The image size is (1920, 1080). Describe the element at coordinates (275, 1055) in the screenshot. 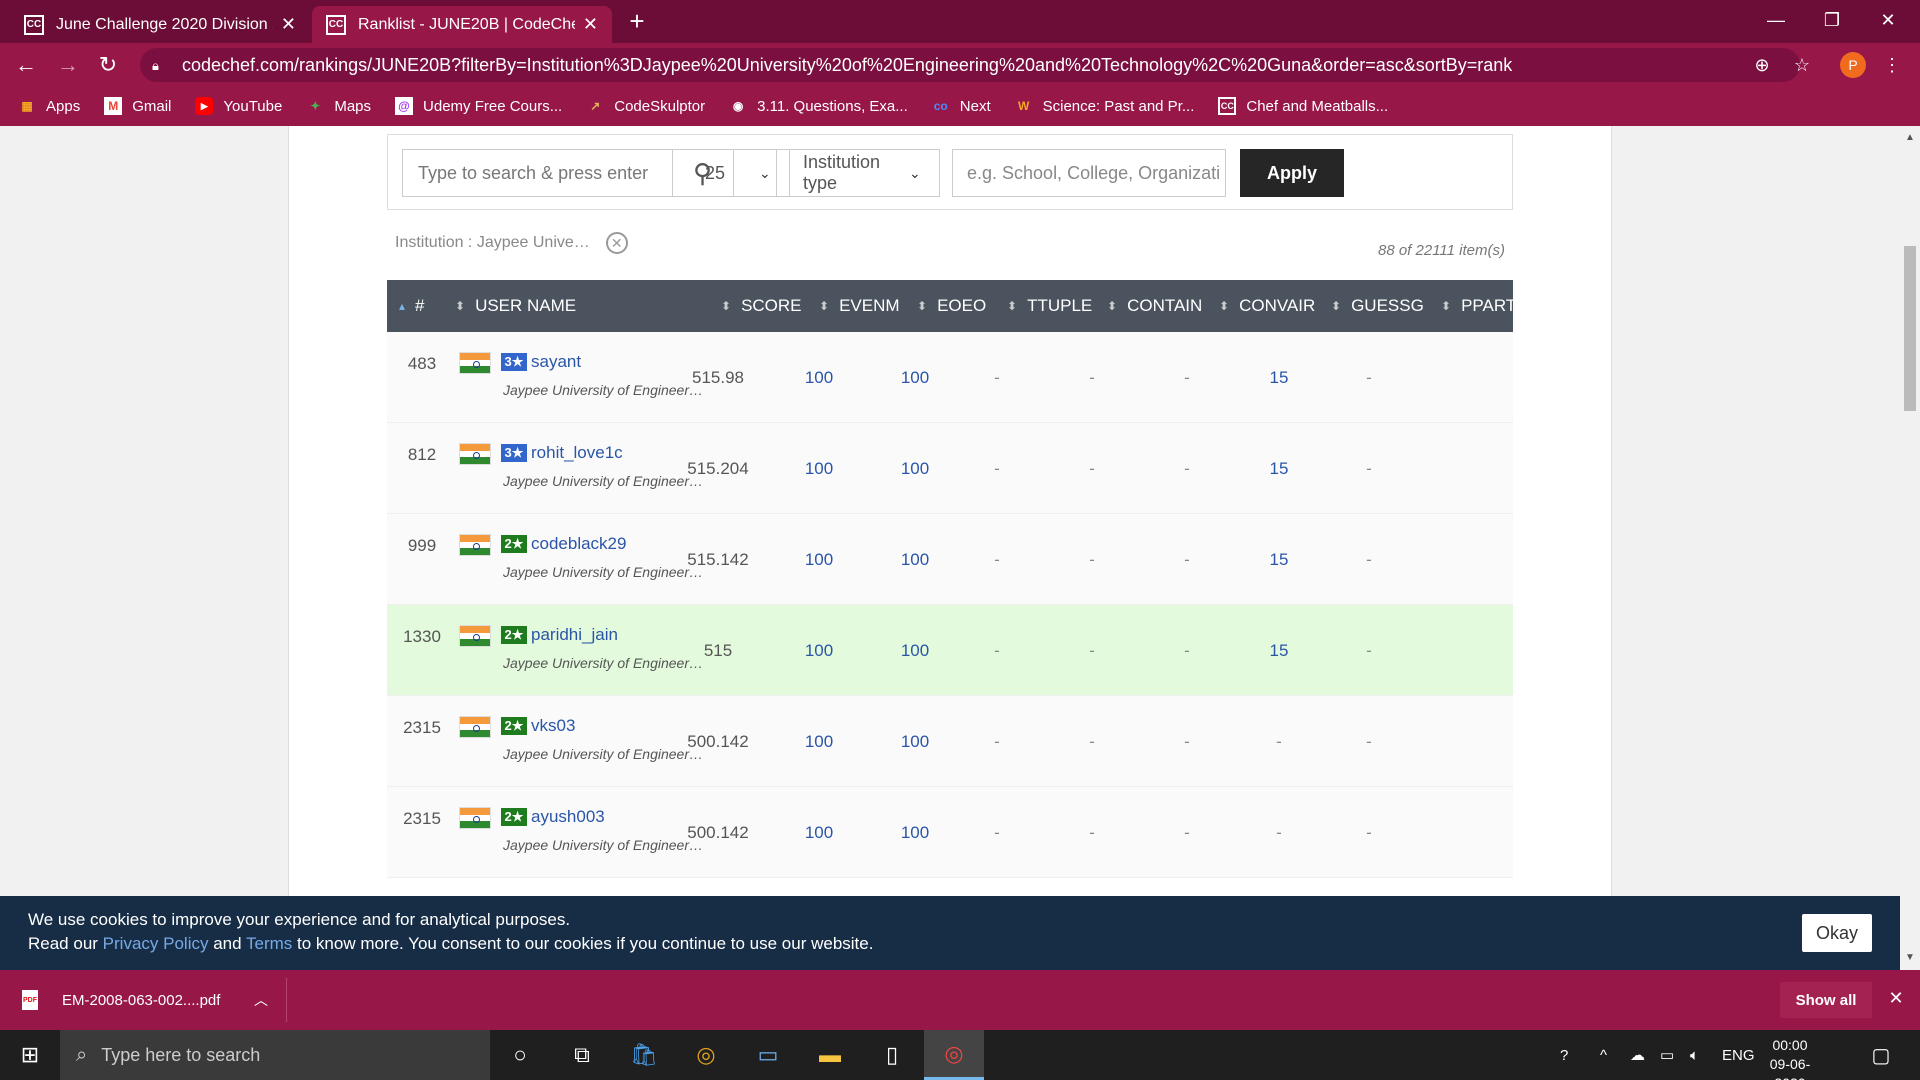

I see `taskbar-search-input: ⌕ Type here to search` at that location.